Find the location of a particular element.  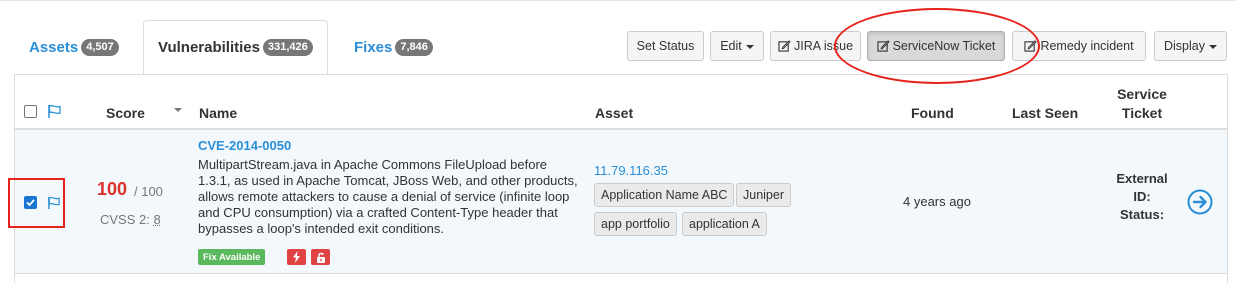

asset-tag: app portfolio is located at coordinates (635, 224).